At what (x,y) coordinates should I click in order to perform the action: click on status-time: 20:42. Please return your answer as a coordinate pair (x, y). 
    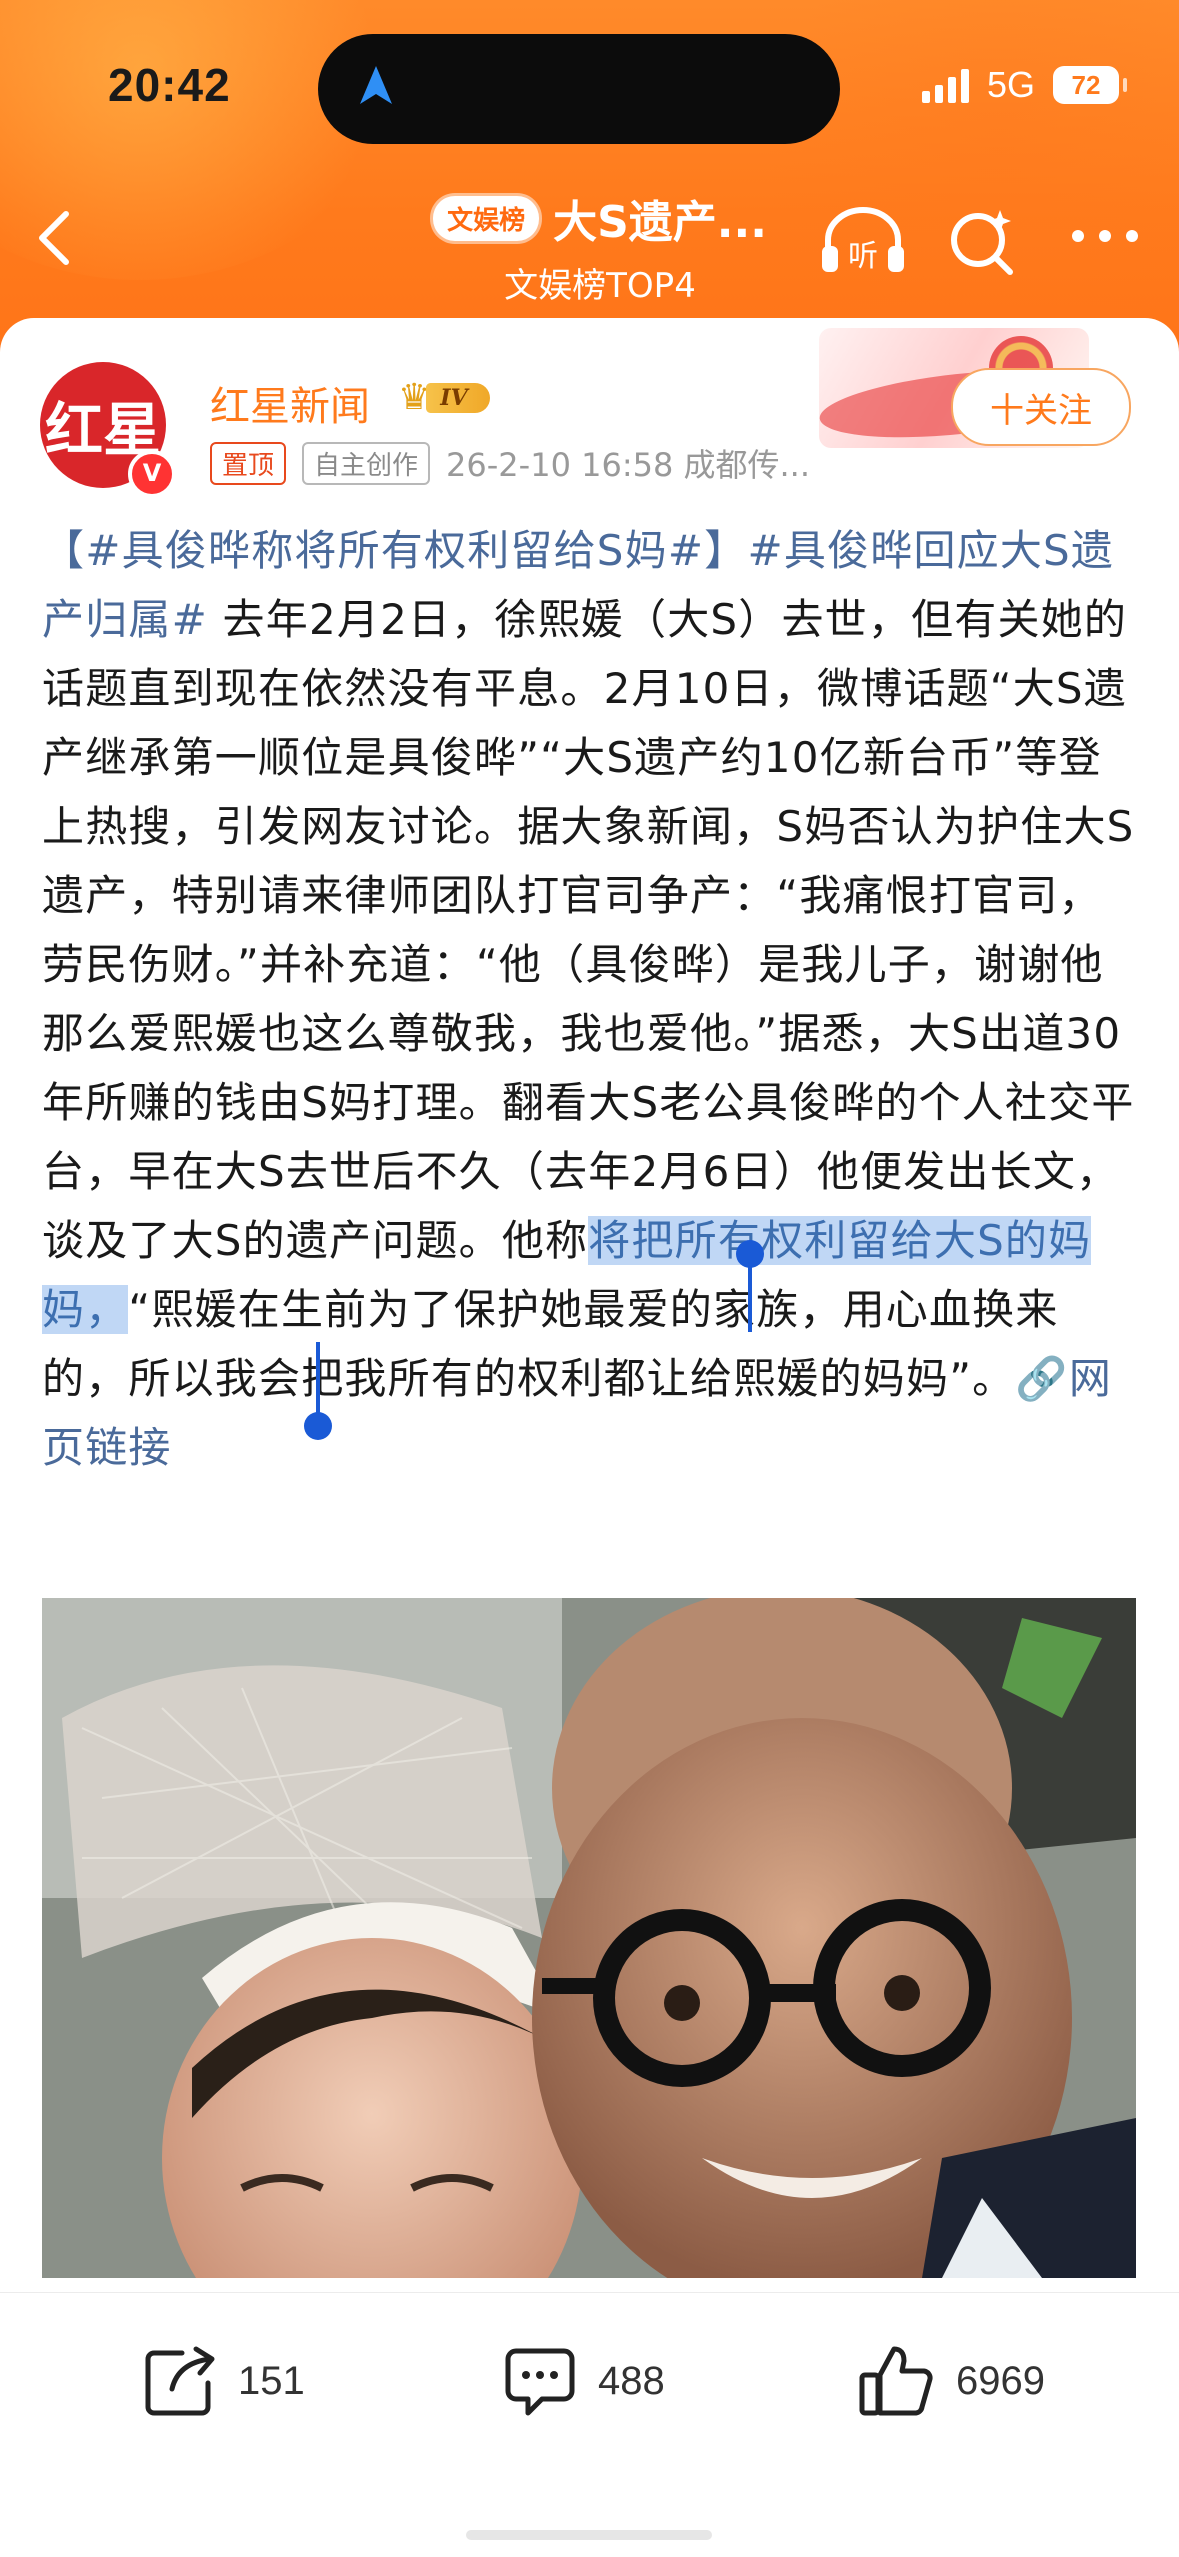
    Looking at the image, I should click on (169, 85).